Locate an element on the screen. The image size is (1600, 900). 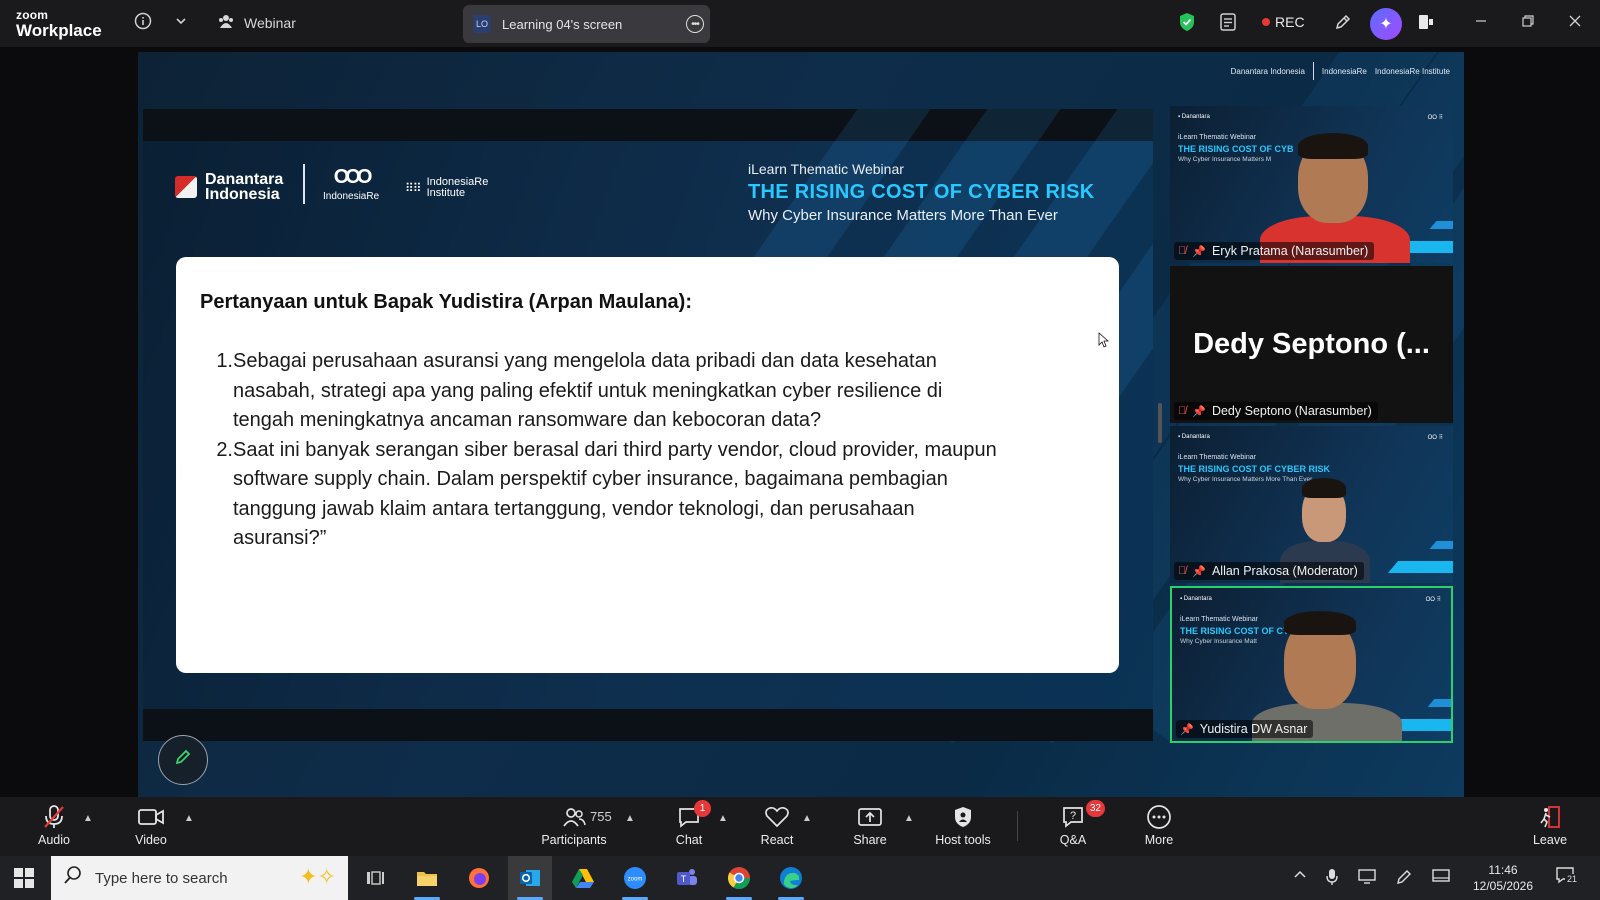
audio-options-caret-icon: ▲ is located at coordinates (88, 818).